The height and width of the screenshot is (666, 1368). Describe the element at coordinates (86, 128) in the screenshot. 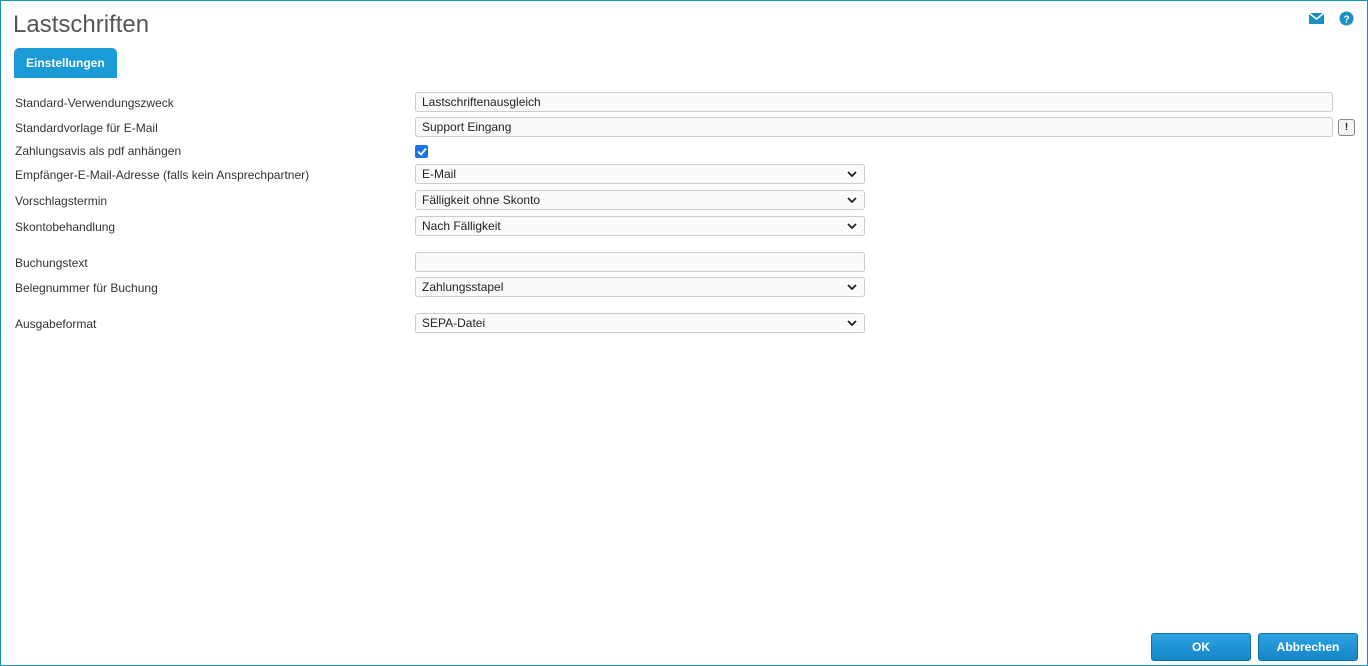

I see `email-vorlage-label: Standardvorlage für E-Mail` at that location.